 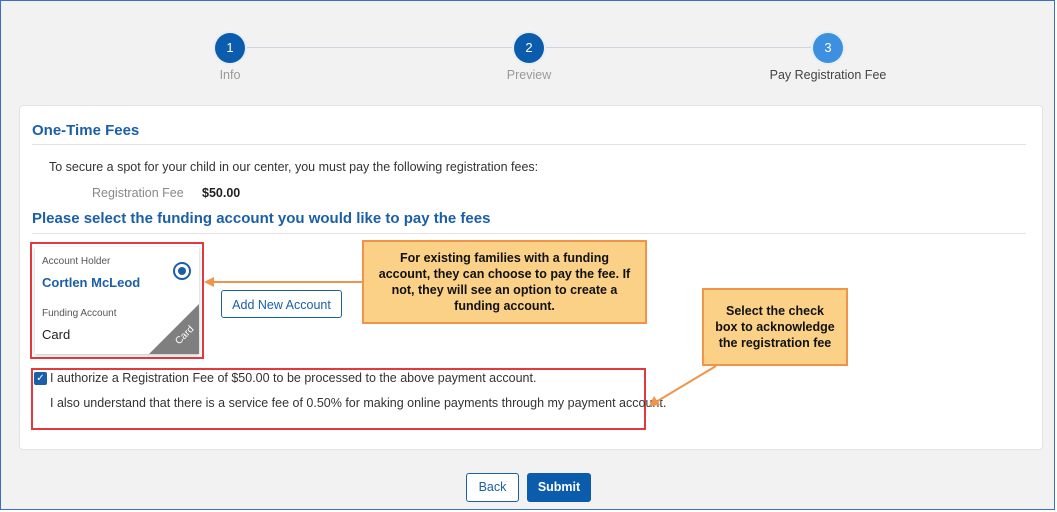 What do you see at coordinates (686, 384) in the screenshot?
I see `checkbox-callout-arrow` at bounding box center [686, 384].